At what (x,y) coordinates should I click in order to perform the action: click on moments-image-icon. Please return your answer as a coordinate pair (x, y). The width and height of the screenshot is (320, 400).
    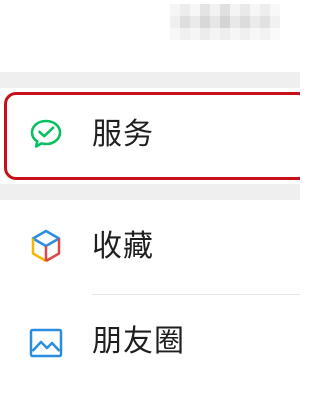
    Looking at the image, I should click on (46, 343).